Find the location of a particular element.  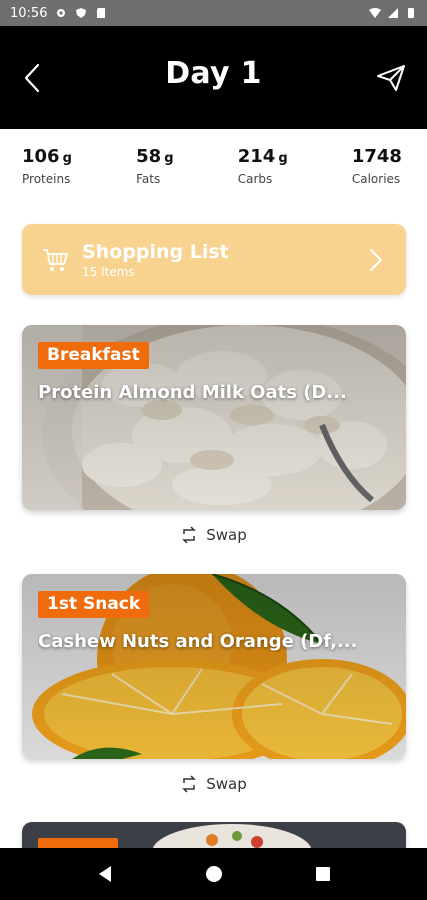

status-time: 10:56 is located at coordinates (29, 13).